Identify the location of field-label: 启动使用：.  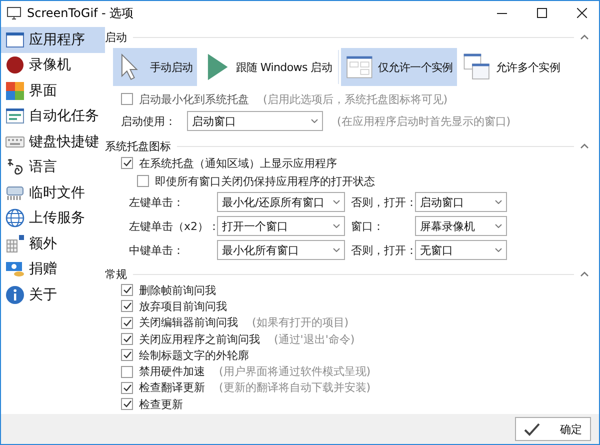
(149, 121).